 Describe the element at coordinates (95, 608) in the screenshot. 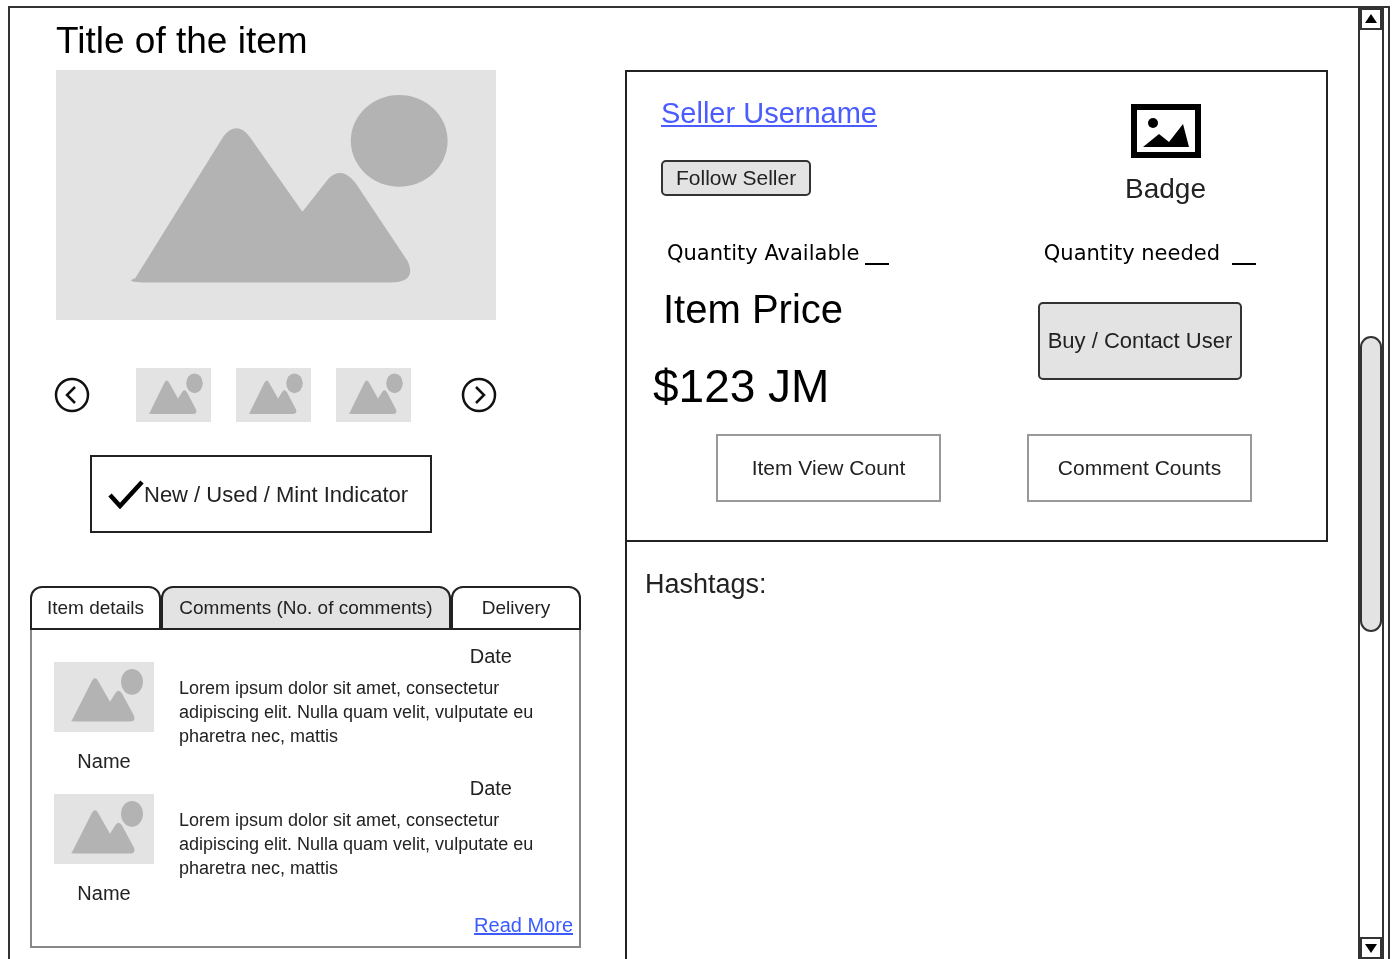

I see `tab: Item details` at that location.